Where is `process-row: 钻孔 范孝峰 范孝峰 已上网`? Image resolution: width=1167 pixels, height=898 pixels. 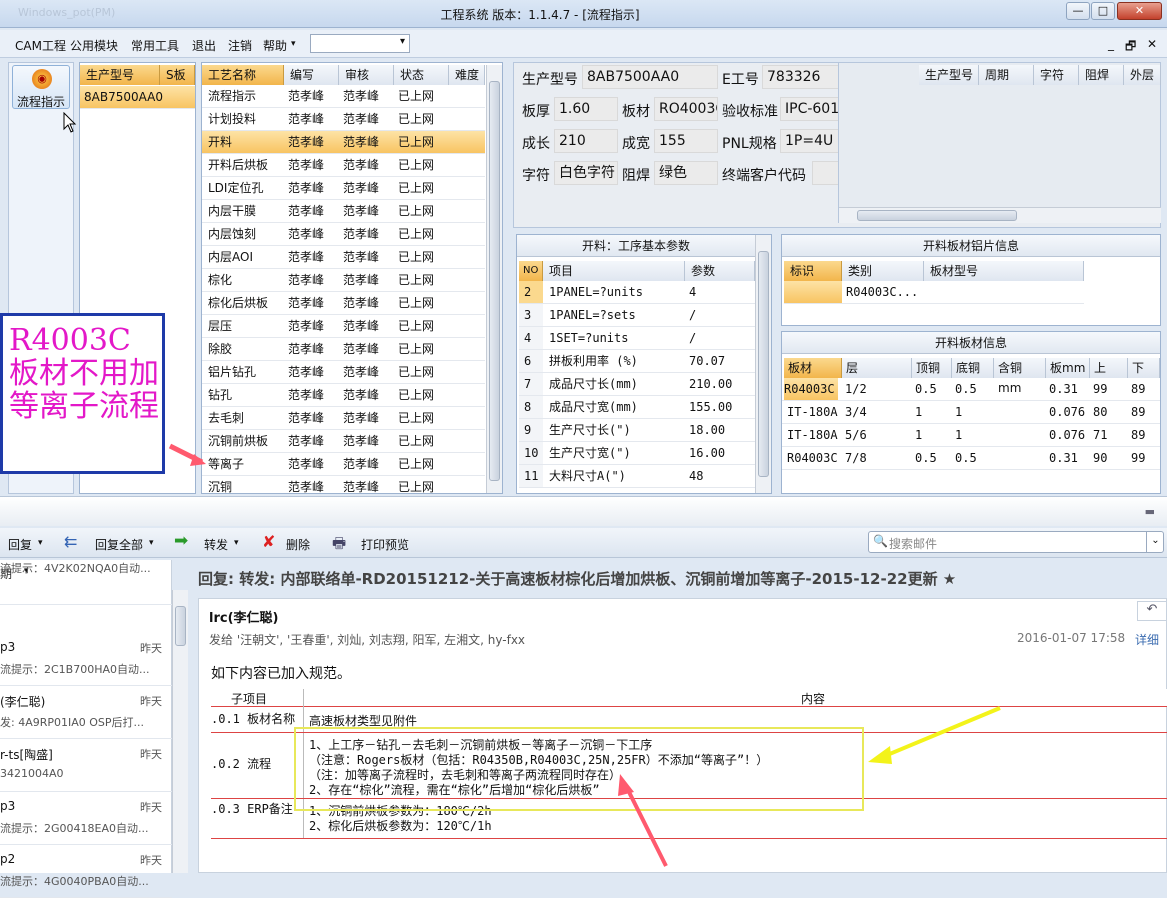
process-row: 钻孔 范孝峰 范孝峰 已上网 is located at coordinates (343, 395).